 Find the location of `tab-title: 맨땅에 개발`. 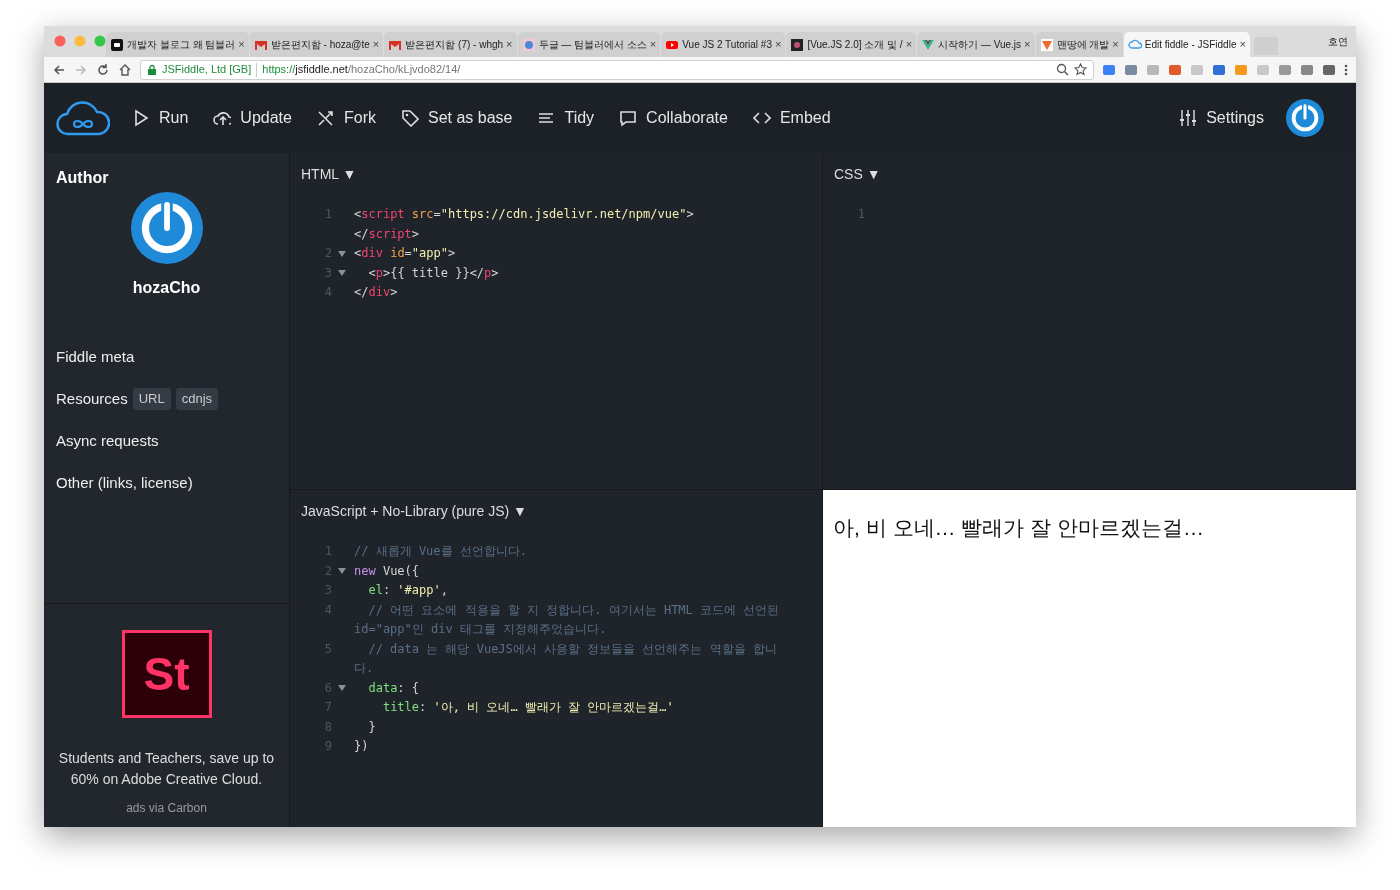

tab-title: 맨땅에 개발 is located at coordinates (1083, 45).